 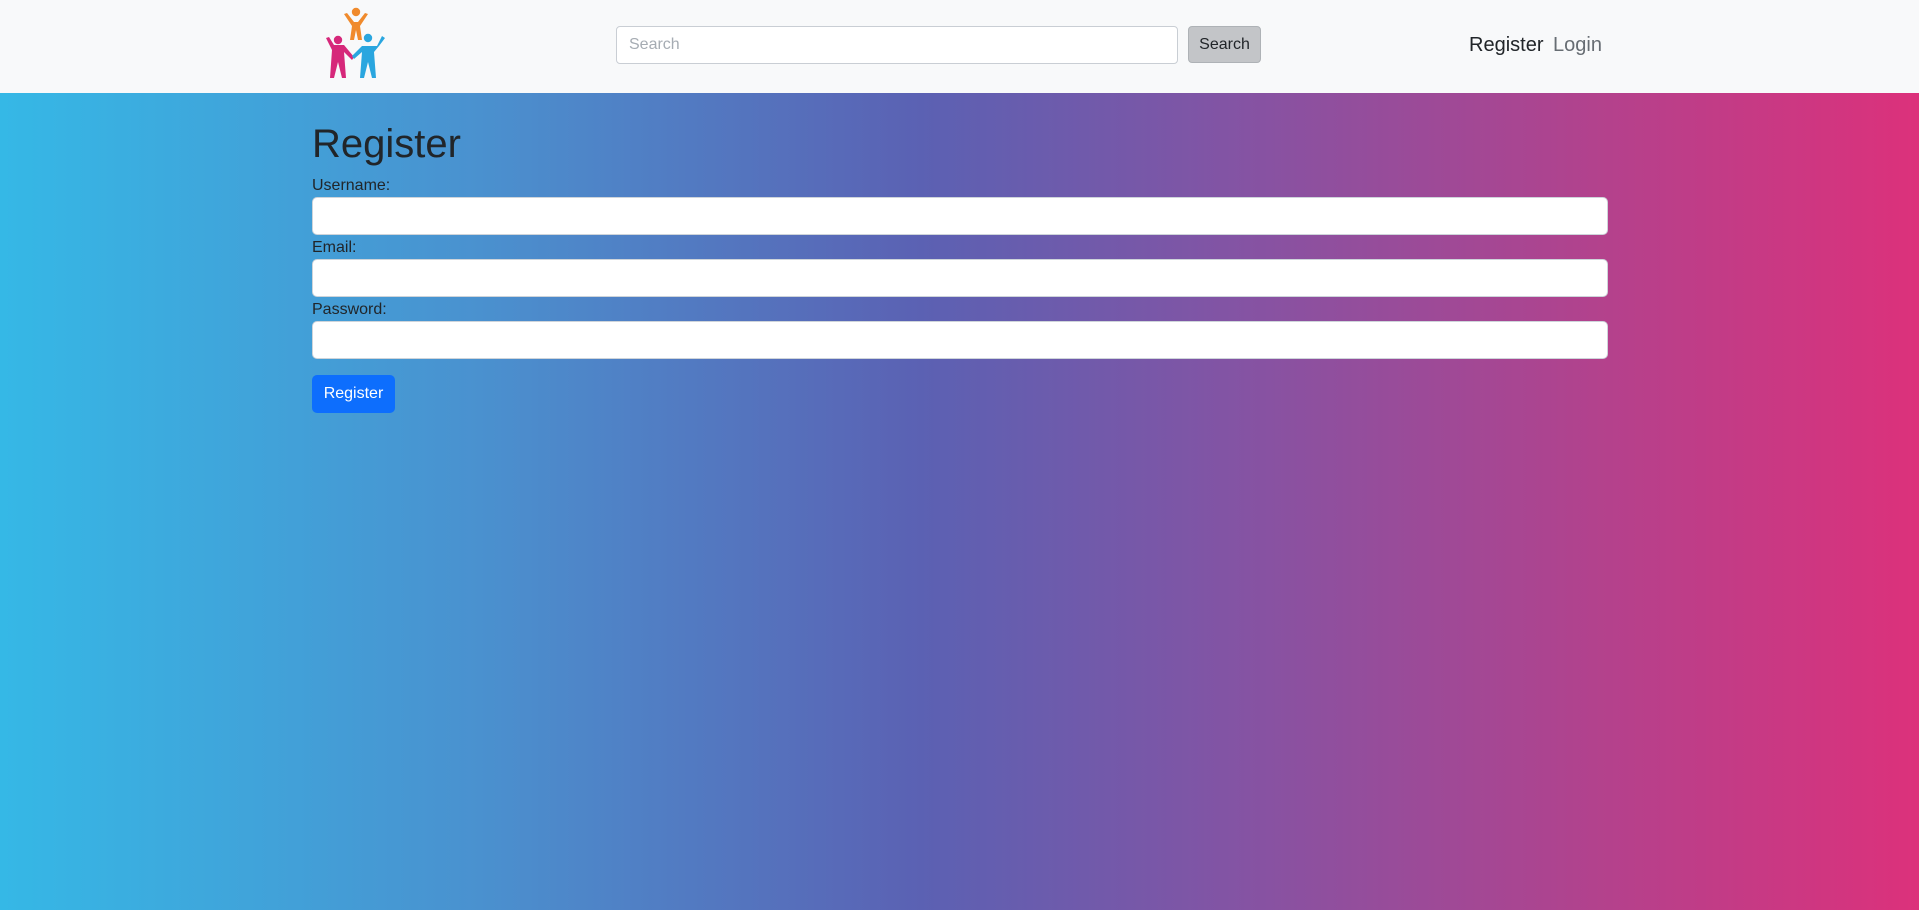 What do you see at coordinates (349, 309) in the screenshot?
I see `password-label: Password:` at bounding box center [349, 309].